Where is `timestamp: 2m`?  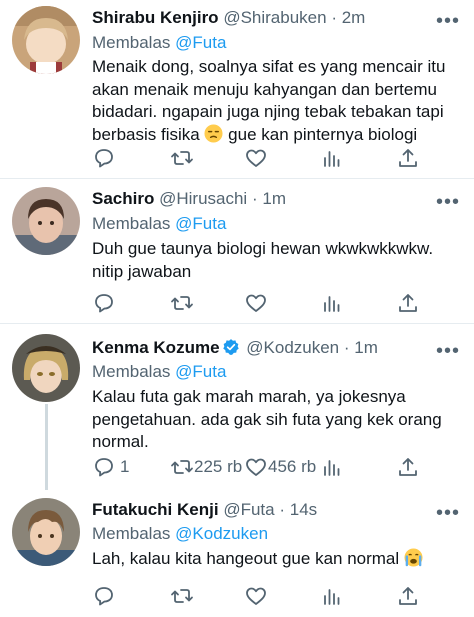 timestamp: 2m is located at coordinates (354, 17).